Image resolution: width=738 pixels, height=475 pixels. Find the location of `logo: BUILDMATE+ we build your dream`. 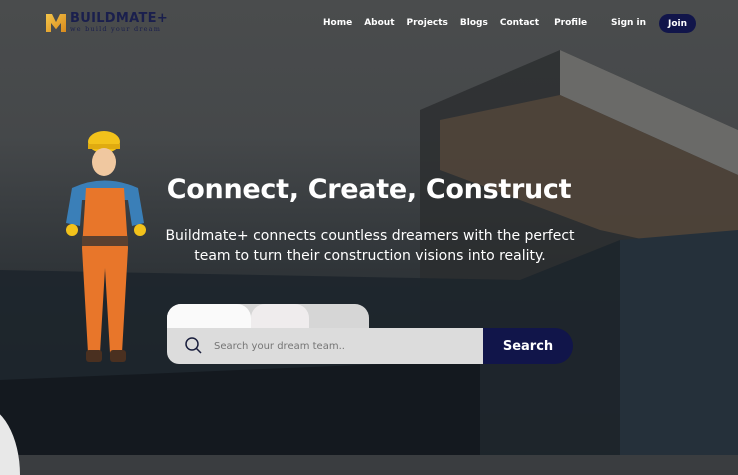

logo: BUILDMATE+ we build your dream is located at coordinates (107, 22).